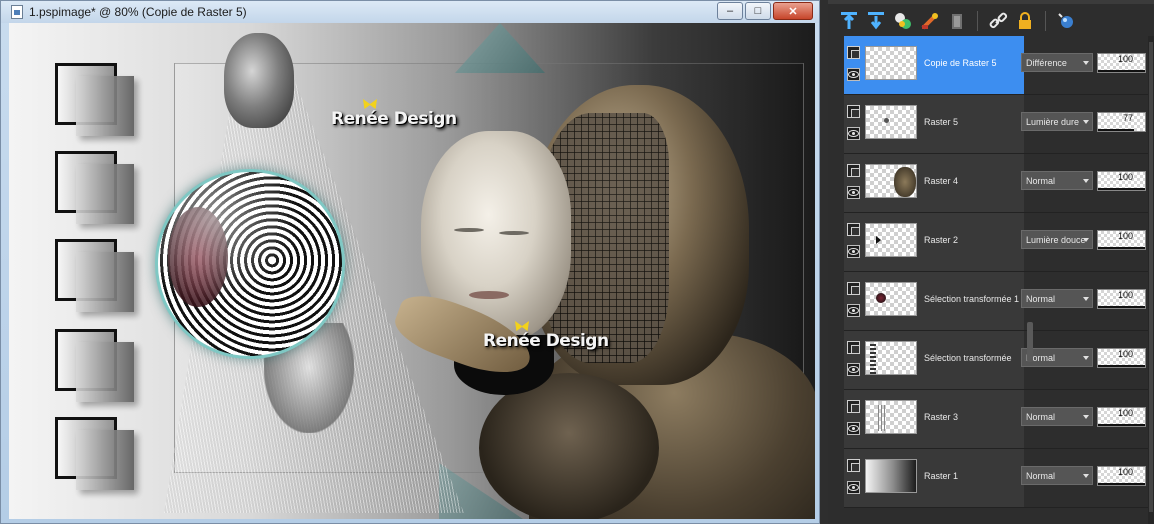 The image size is (1154, 524). I want to click on new-mask-layer-icon, so click(930, 21).